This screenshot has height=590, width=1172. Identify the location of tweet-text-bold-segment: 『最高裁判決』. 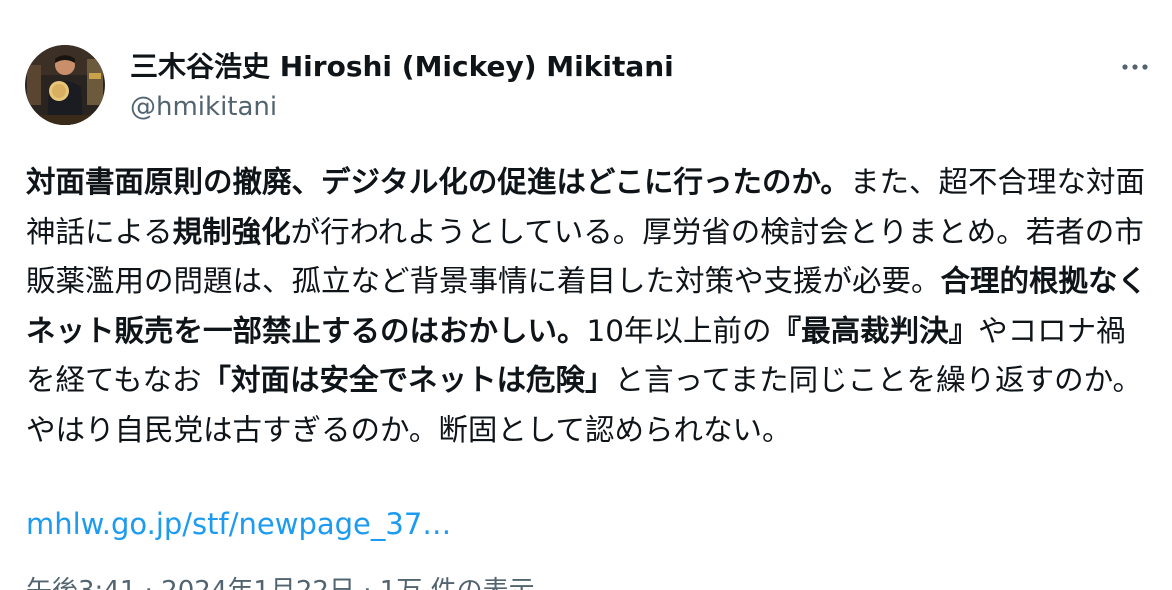
(875, 330).